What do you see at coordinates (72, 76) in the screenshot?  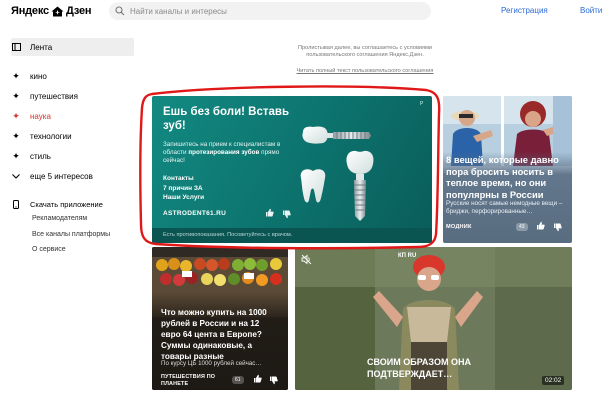 I see `sidebar-item-kino: ✦ кино` at bounding box center [72, 76].